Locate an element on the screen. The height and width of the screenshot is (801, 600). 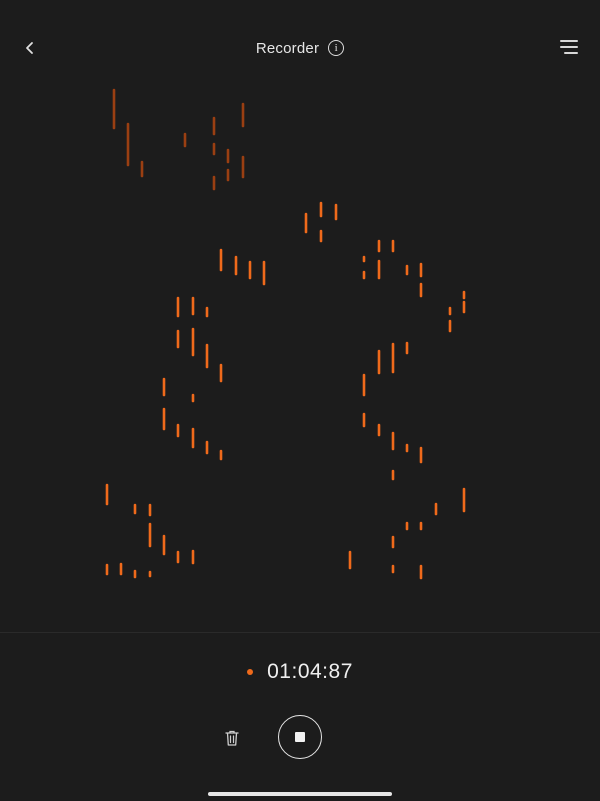
recording-status: 01:04:87 is located at coordinates (300, 672).